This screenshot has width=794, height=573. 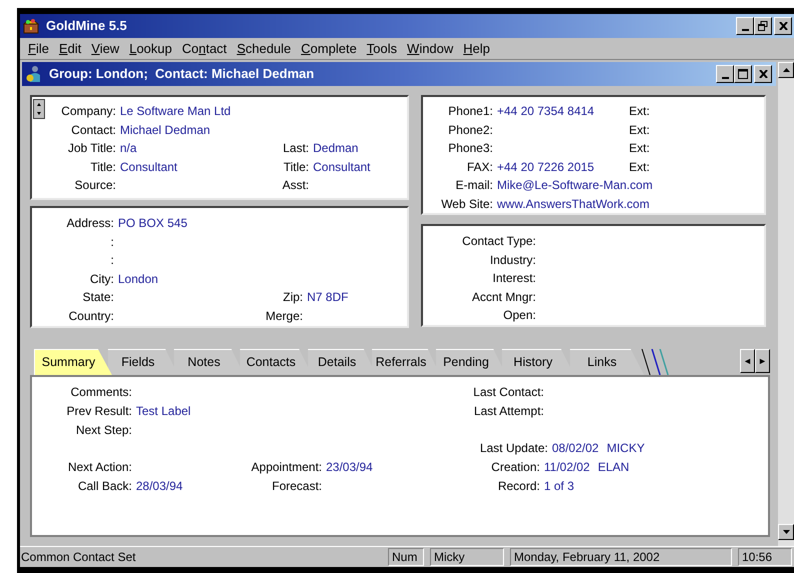 I want to click on window-title: GoldMine 5.5, so click(x=86, y=26).